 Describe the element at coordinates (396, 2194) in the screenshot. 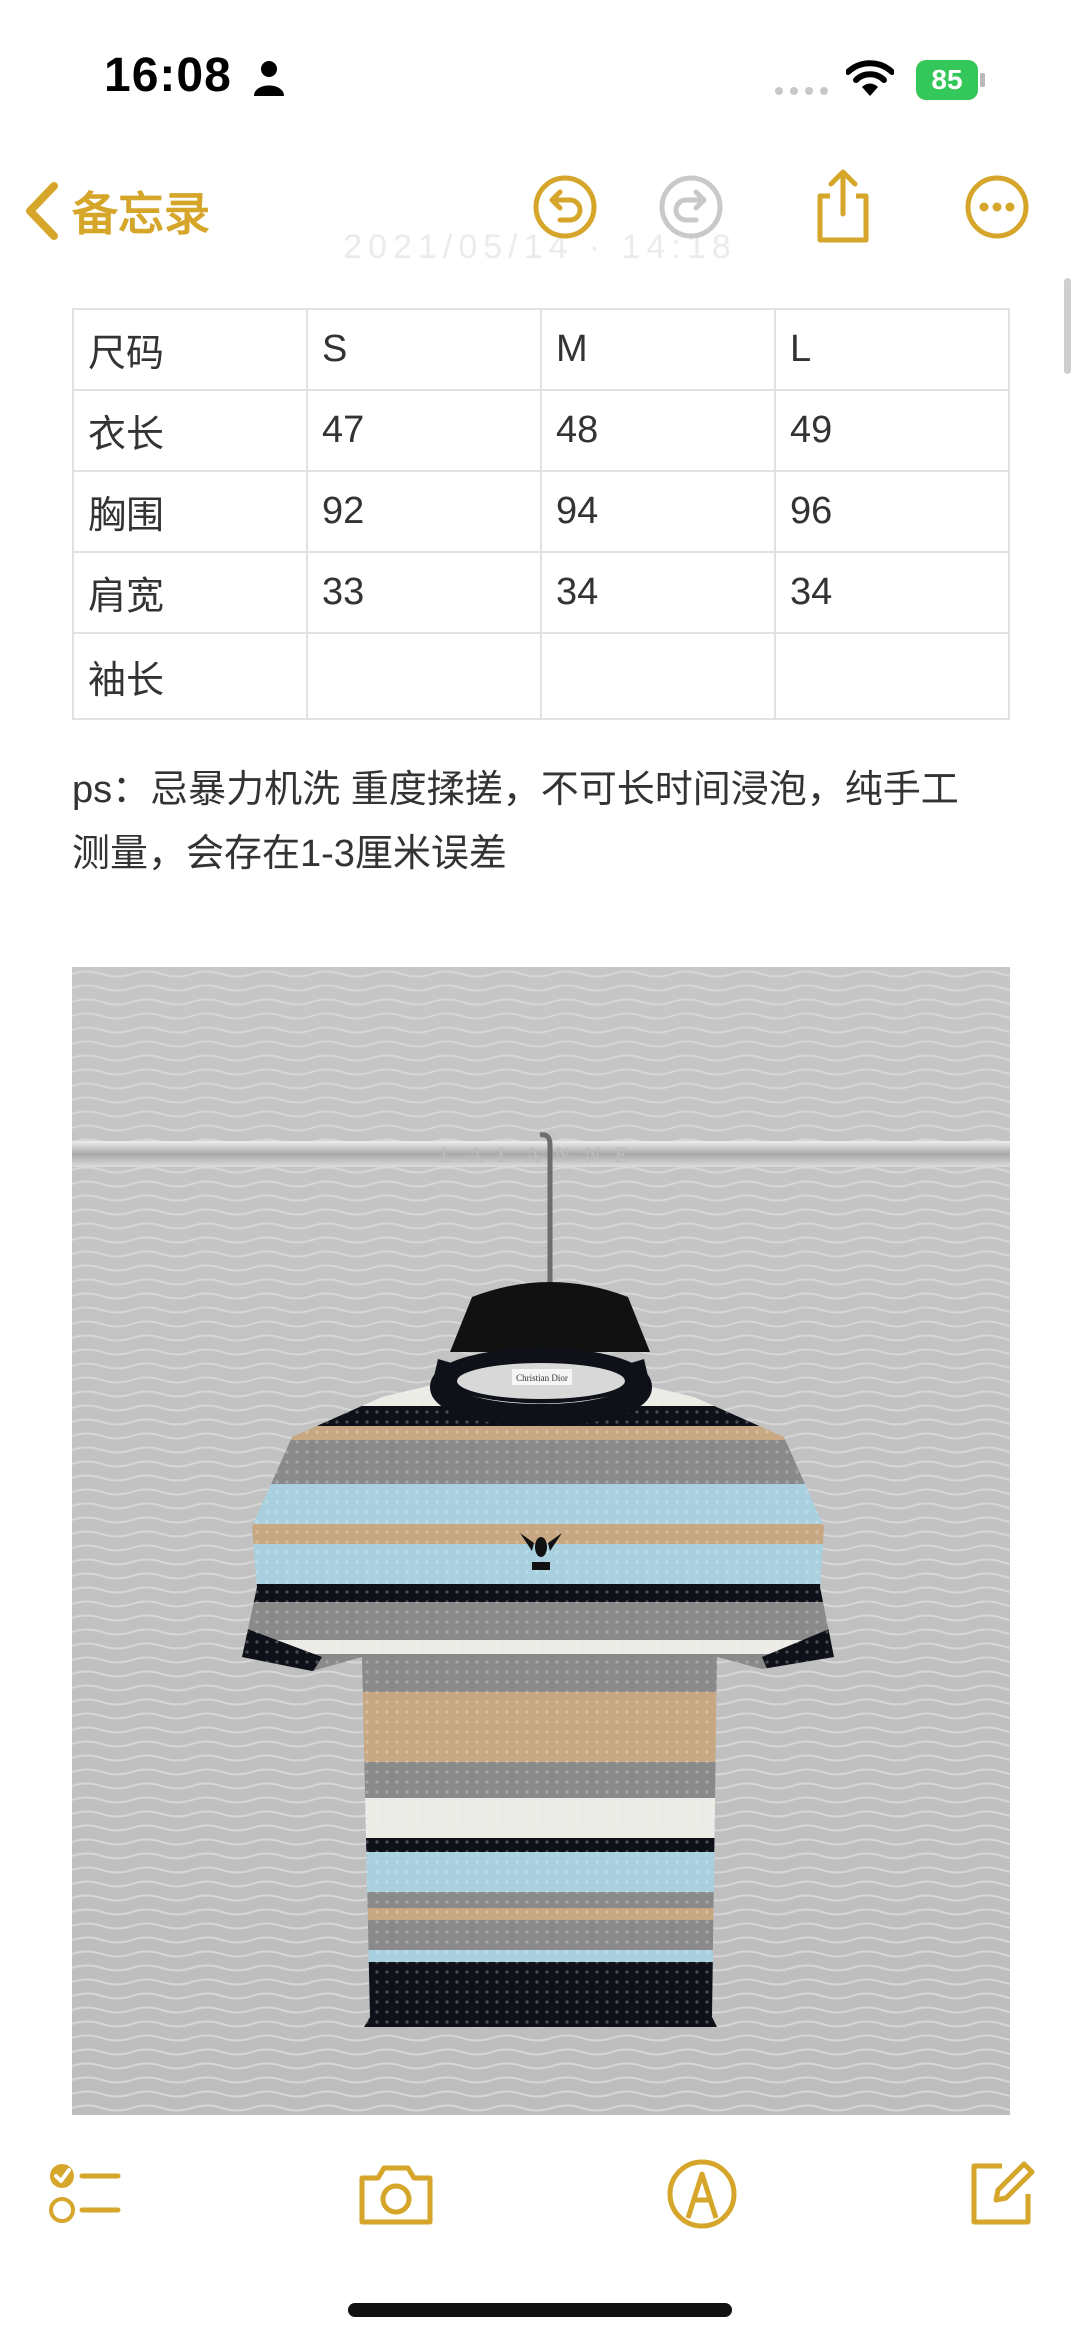

I see `camera-icon` at that location.